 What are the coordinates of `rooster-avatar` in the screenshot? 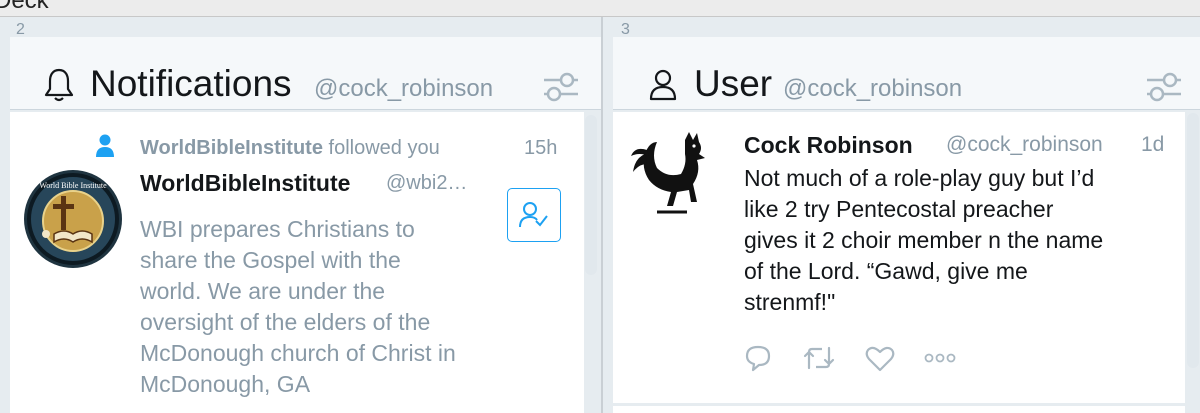 It's located at (676, 177).